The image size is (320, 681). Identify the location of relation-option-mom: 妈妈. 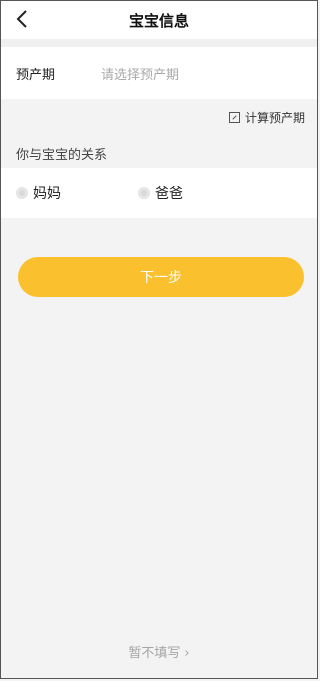
(38, 193).